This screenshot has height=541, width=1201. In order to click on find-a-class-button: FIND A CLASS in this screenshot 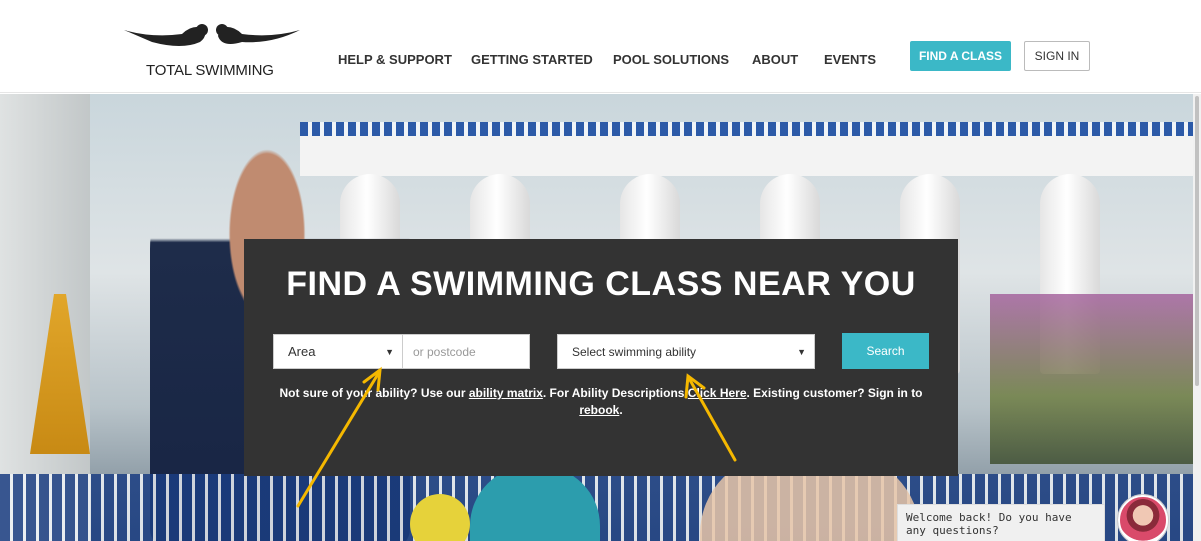, I will do `click(960, 56)`.